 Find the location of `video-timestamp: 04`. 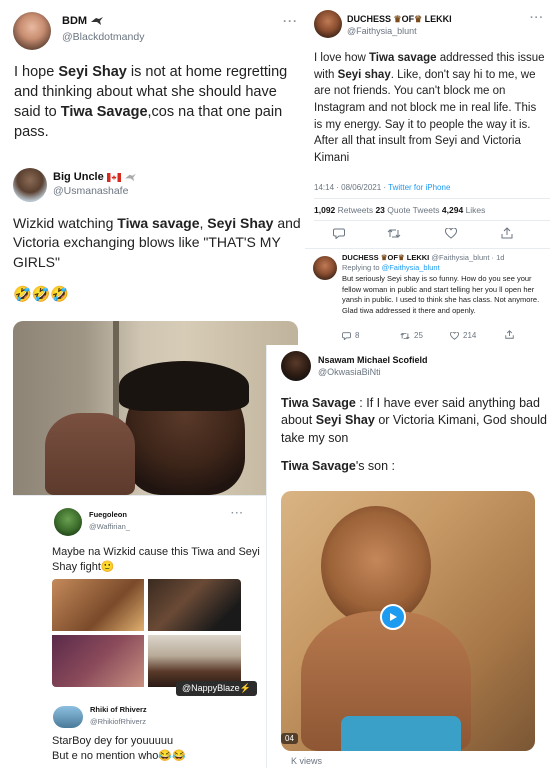

video-timestamp: 04 is located at coordinates (289, 738).